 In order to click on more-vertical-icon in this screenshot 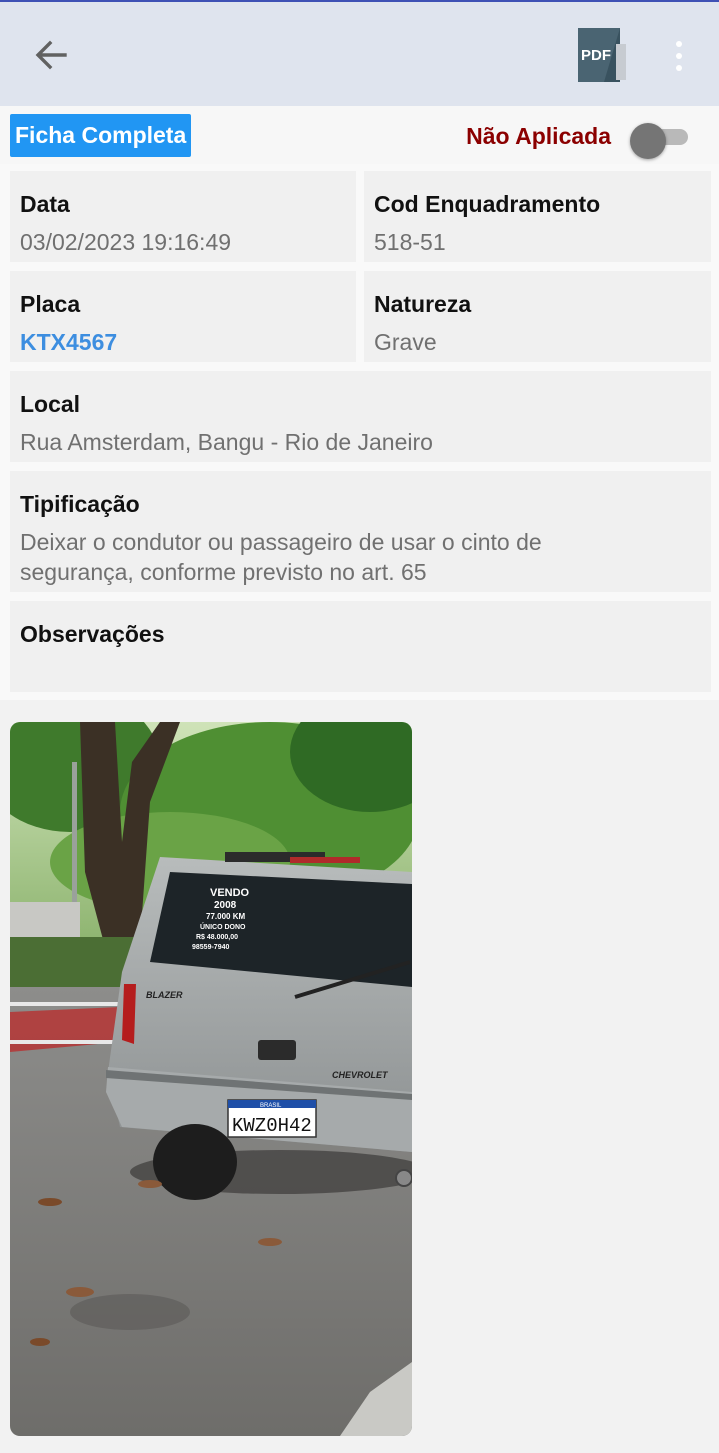, I will do `click(679, 44)`.